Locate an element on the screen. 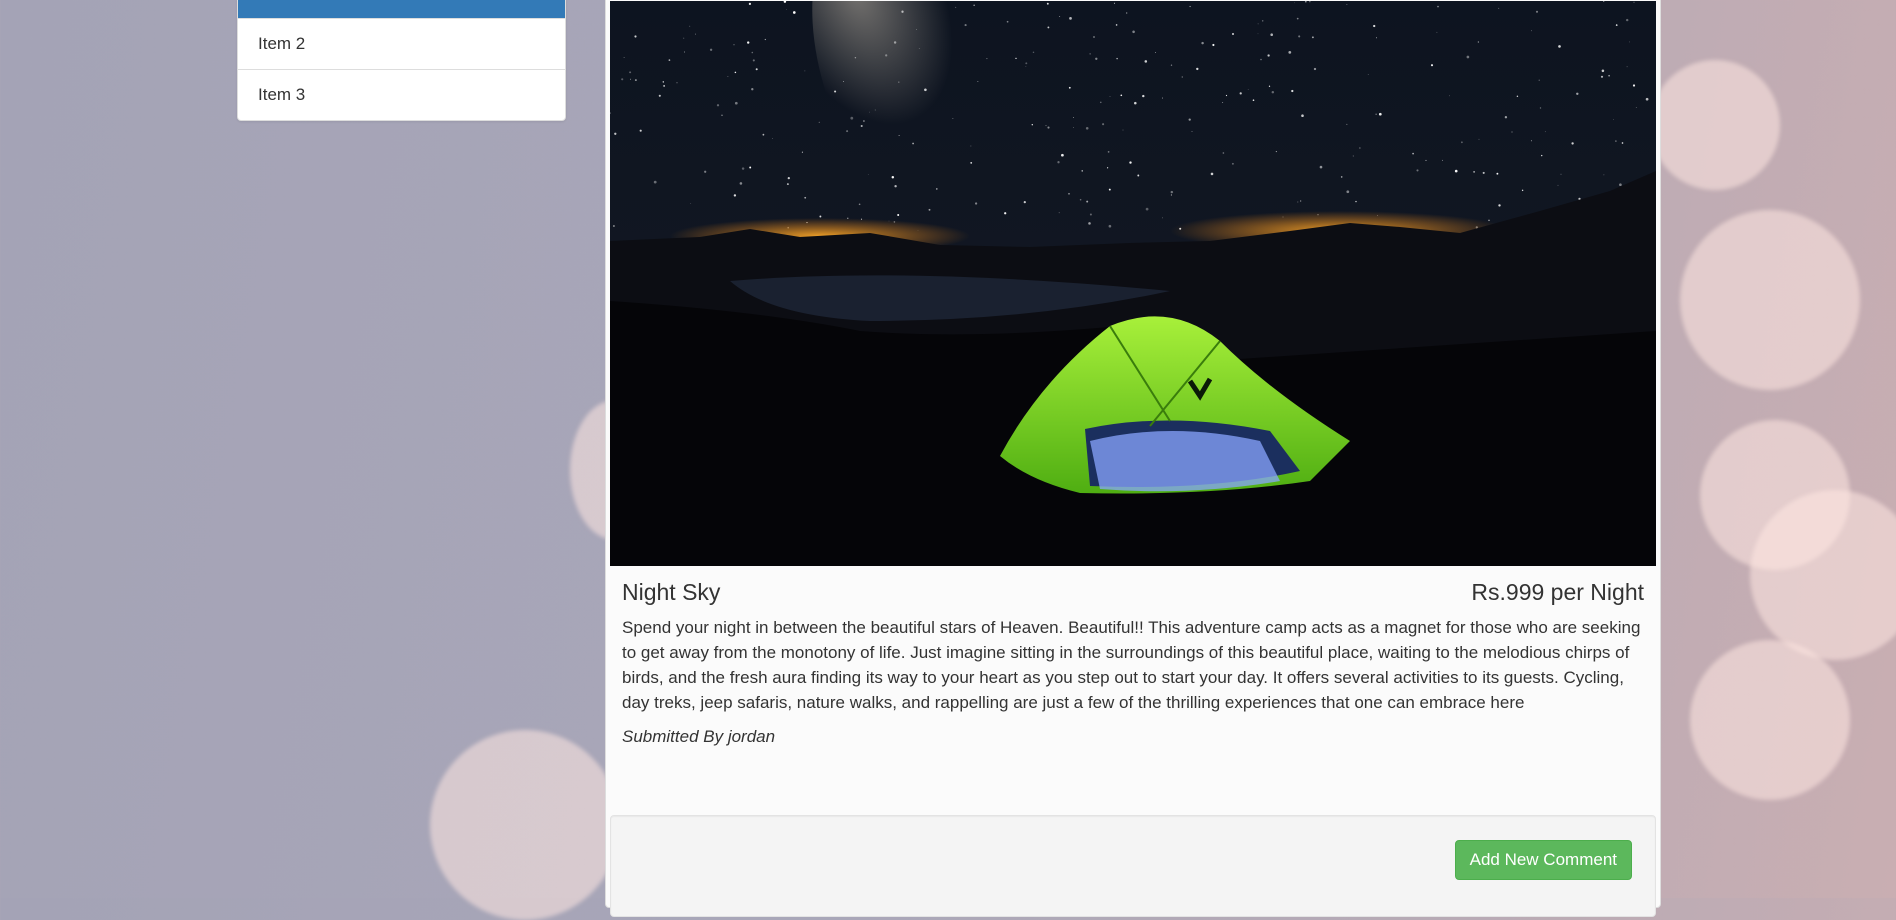  sidebar-list: Item 2 Item 3 is located at coordinates (401, 60).